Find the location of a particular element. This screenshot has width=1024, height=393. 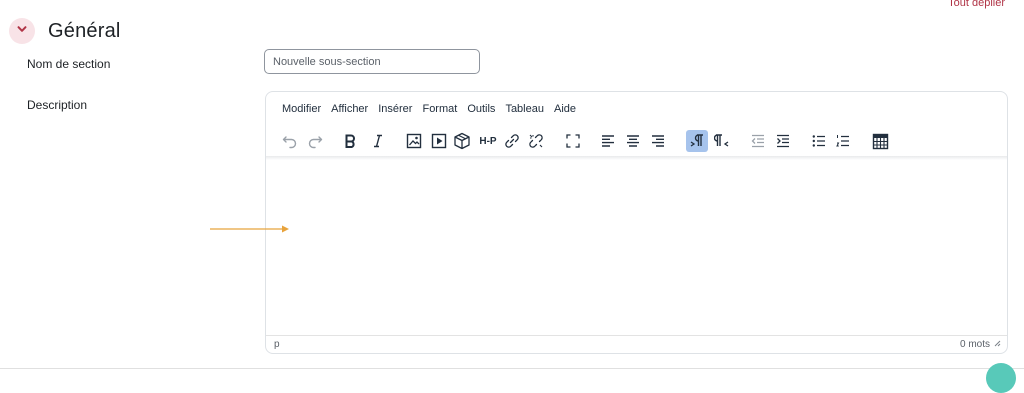

outdent-icon is located at coordinates (758, 141).